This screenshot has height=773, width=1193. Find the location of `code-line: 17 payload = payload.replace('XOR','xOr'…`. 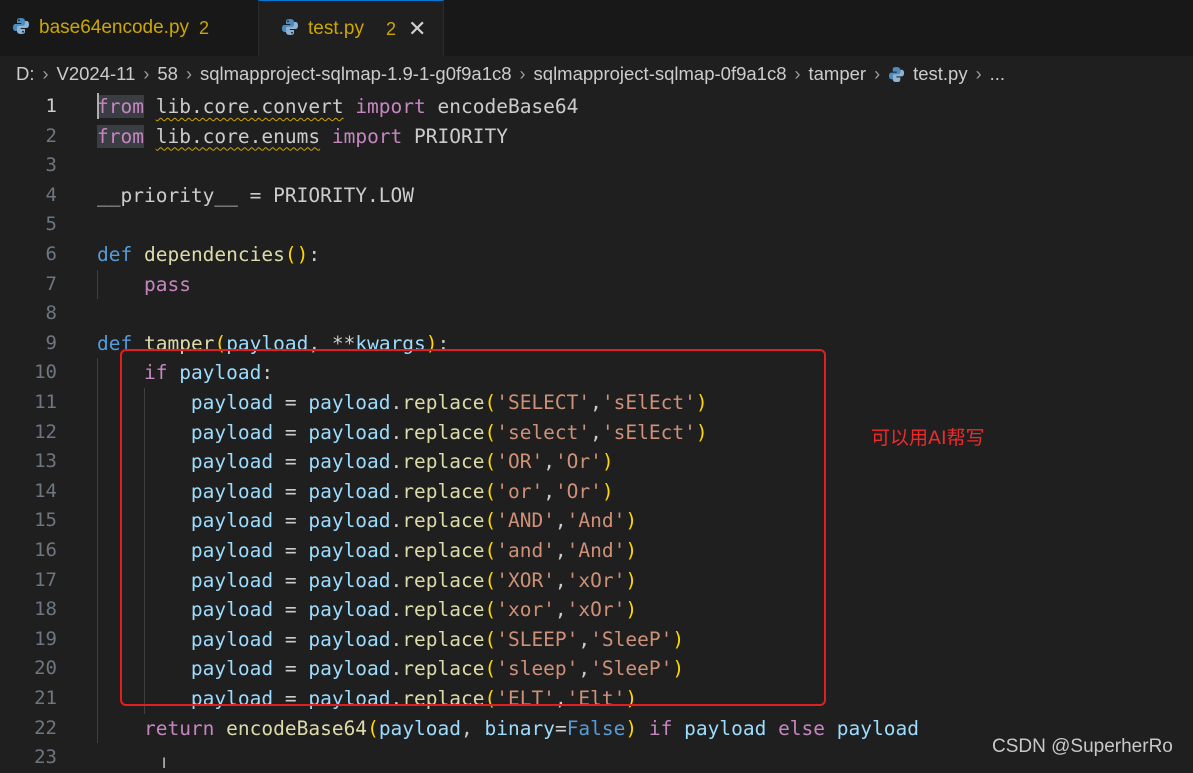

code-line: 17 payload = payload.replace('XOR','xOr'… is located at coordinates (596, 581).